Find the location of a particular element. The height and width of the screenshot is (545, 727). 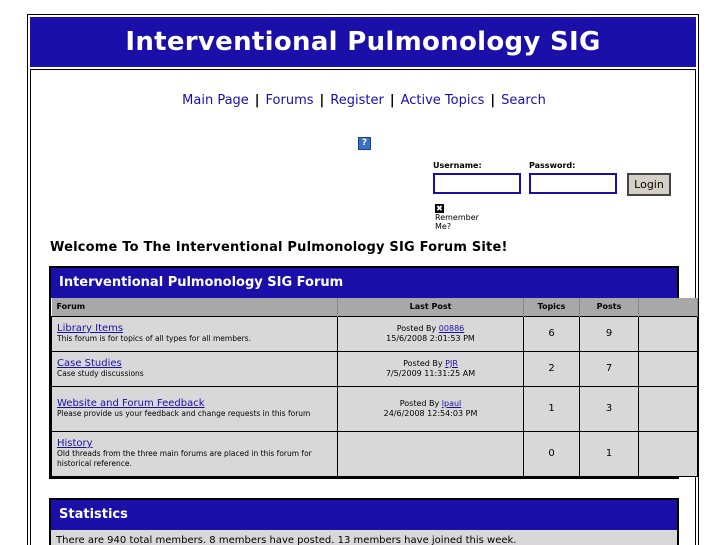

nav-main-page: Main Page is located at coordinates (215, 100).